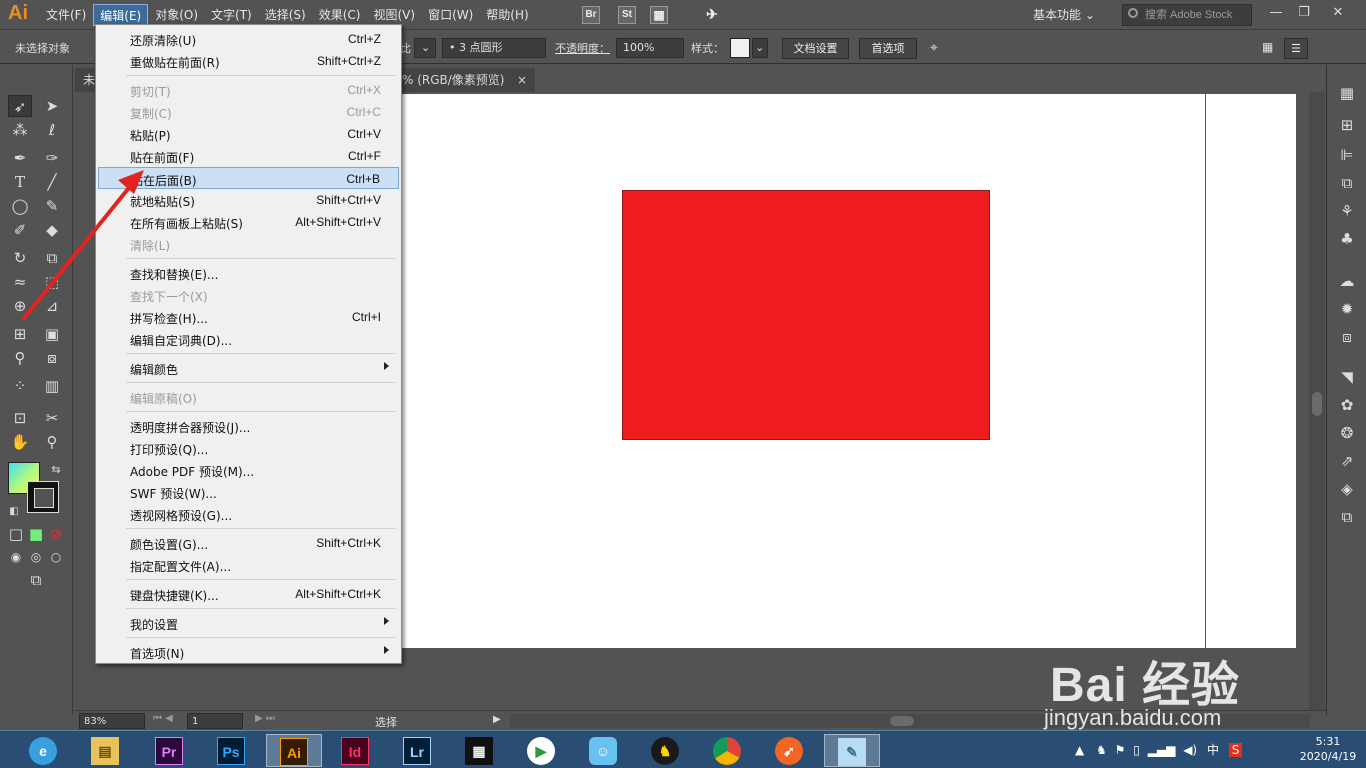  I want to click on taskbar-chat: ☺, so click(604, 750).